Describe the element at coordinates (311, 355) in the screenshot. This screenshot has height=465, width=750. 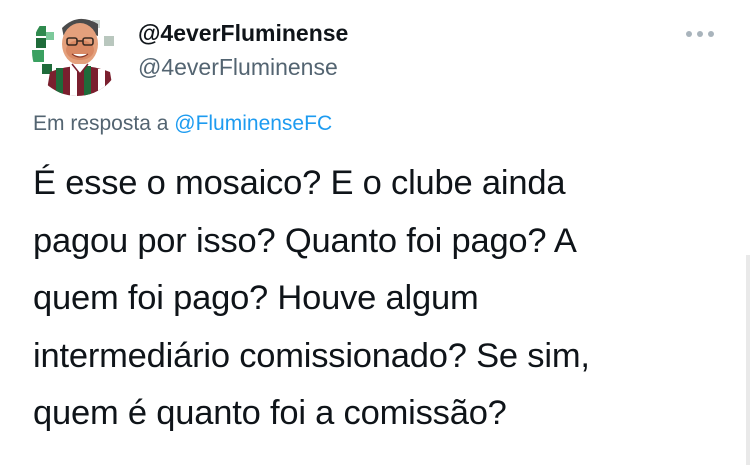
I see `tweet-text-line: intermediário comissionado? Se sim,` at that location.